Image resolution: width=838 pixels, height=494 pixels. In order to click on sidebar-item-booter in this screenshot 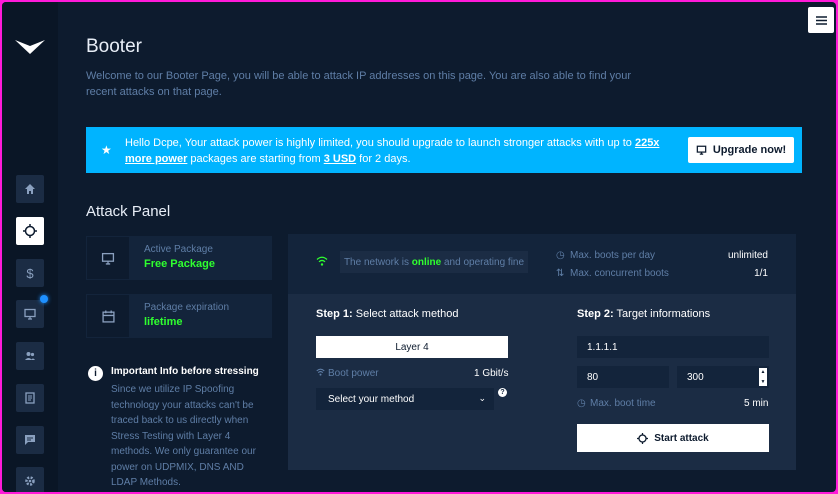, I will do `click(30, 231)`.